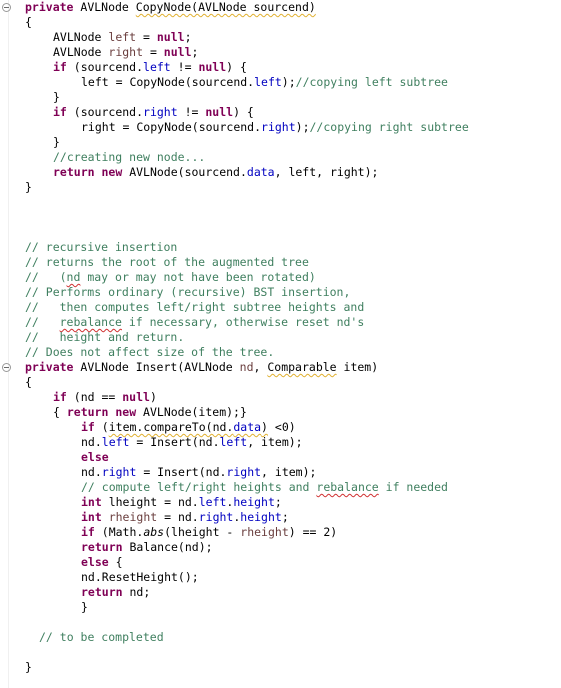  I want to click on comment: // height and return., so click(105, 337).